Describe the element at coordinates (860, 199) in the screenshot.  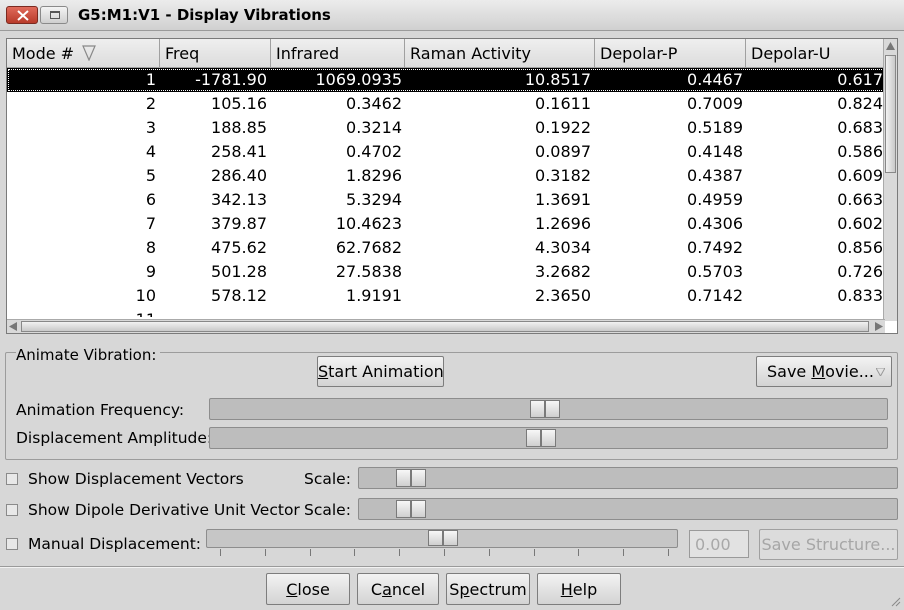
I see `cell-depolar-u: 0.663` at that location.